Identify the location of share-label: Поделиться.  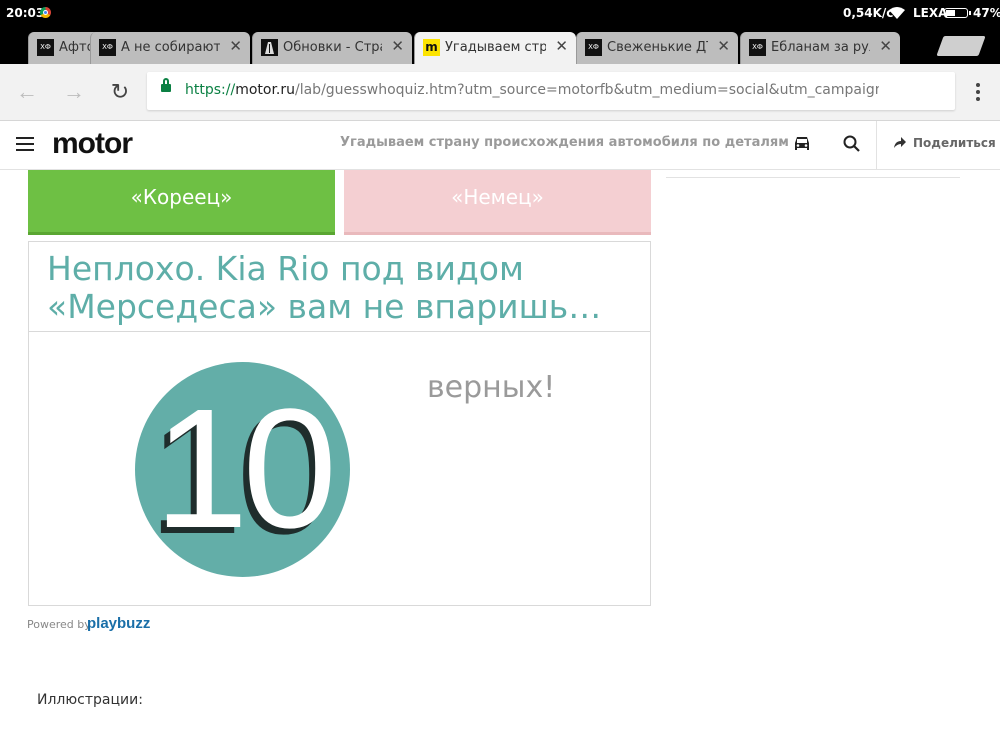
(954, 143).